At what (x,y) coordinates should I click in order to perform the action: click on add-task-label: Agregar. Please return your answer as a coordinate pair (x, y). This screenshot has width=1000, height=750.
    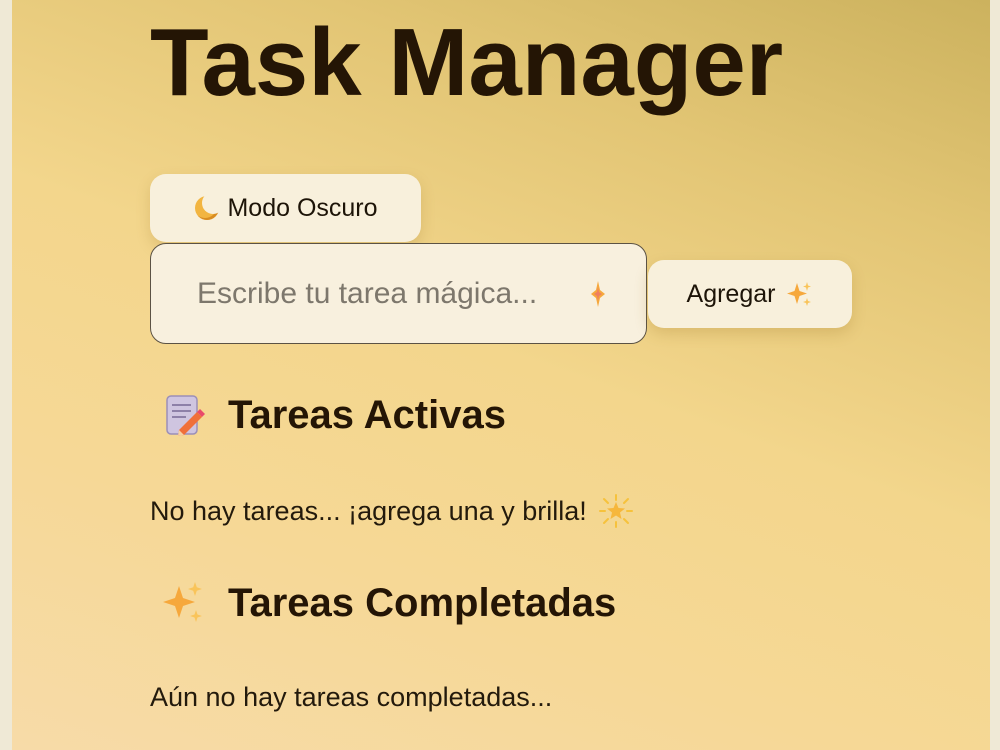
    Looking at the image, I should click on (731, 293).